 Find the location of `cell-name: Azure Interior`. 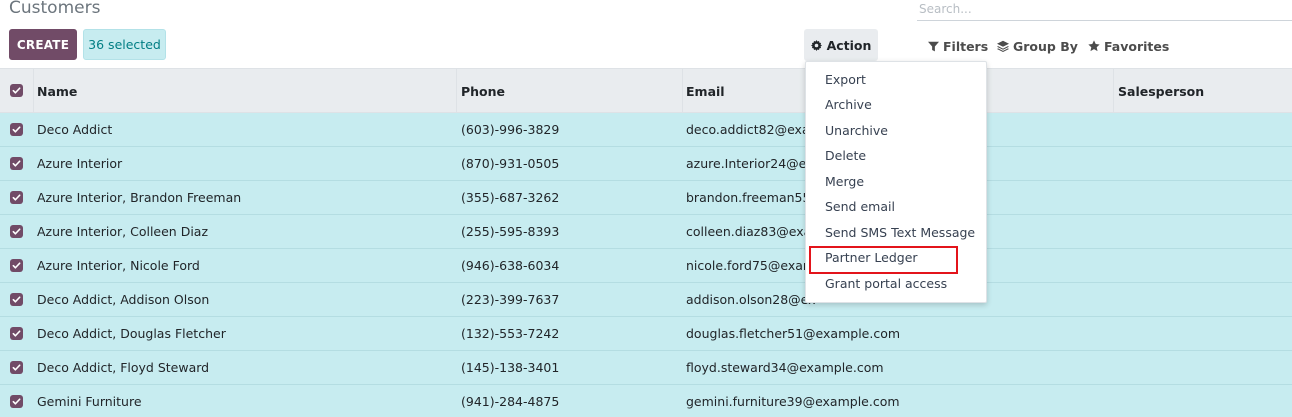

cell-name: Azure Interior is located at coordinates (80, 163).